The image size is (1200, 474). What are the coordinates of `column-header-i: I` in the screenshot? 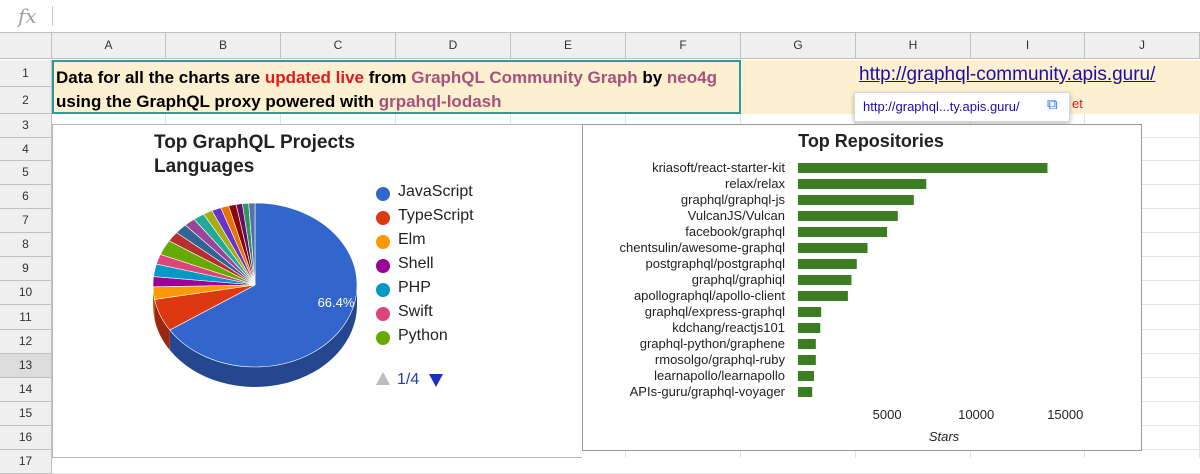 It's located at (1028, 46).